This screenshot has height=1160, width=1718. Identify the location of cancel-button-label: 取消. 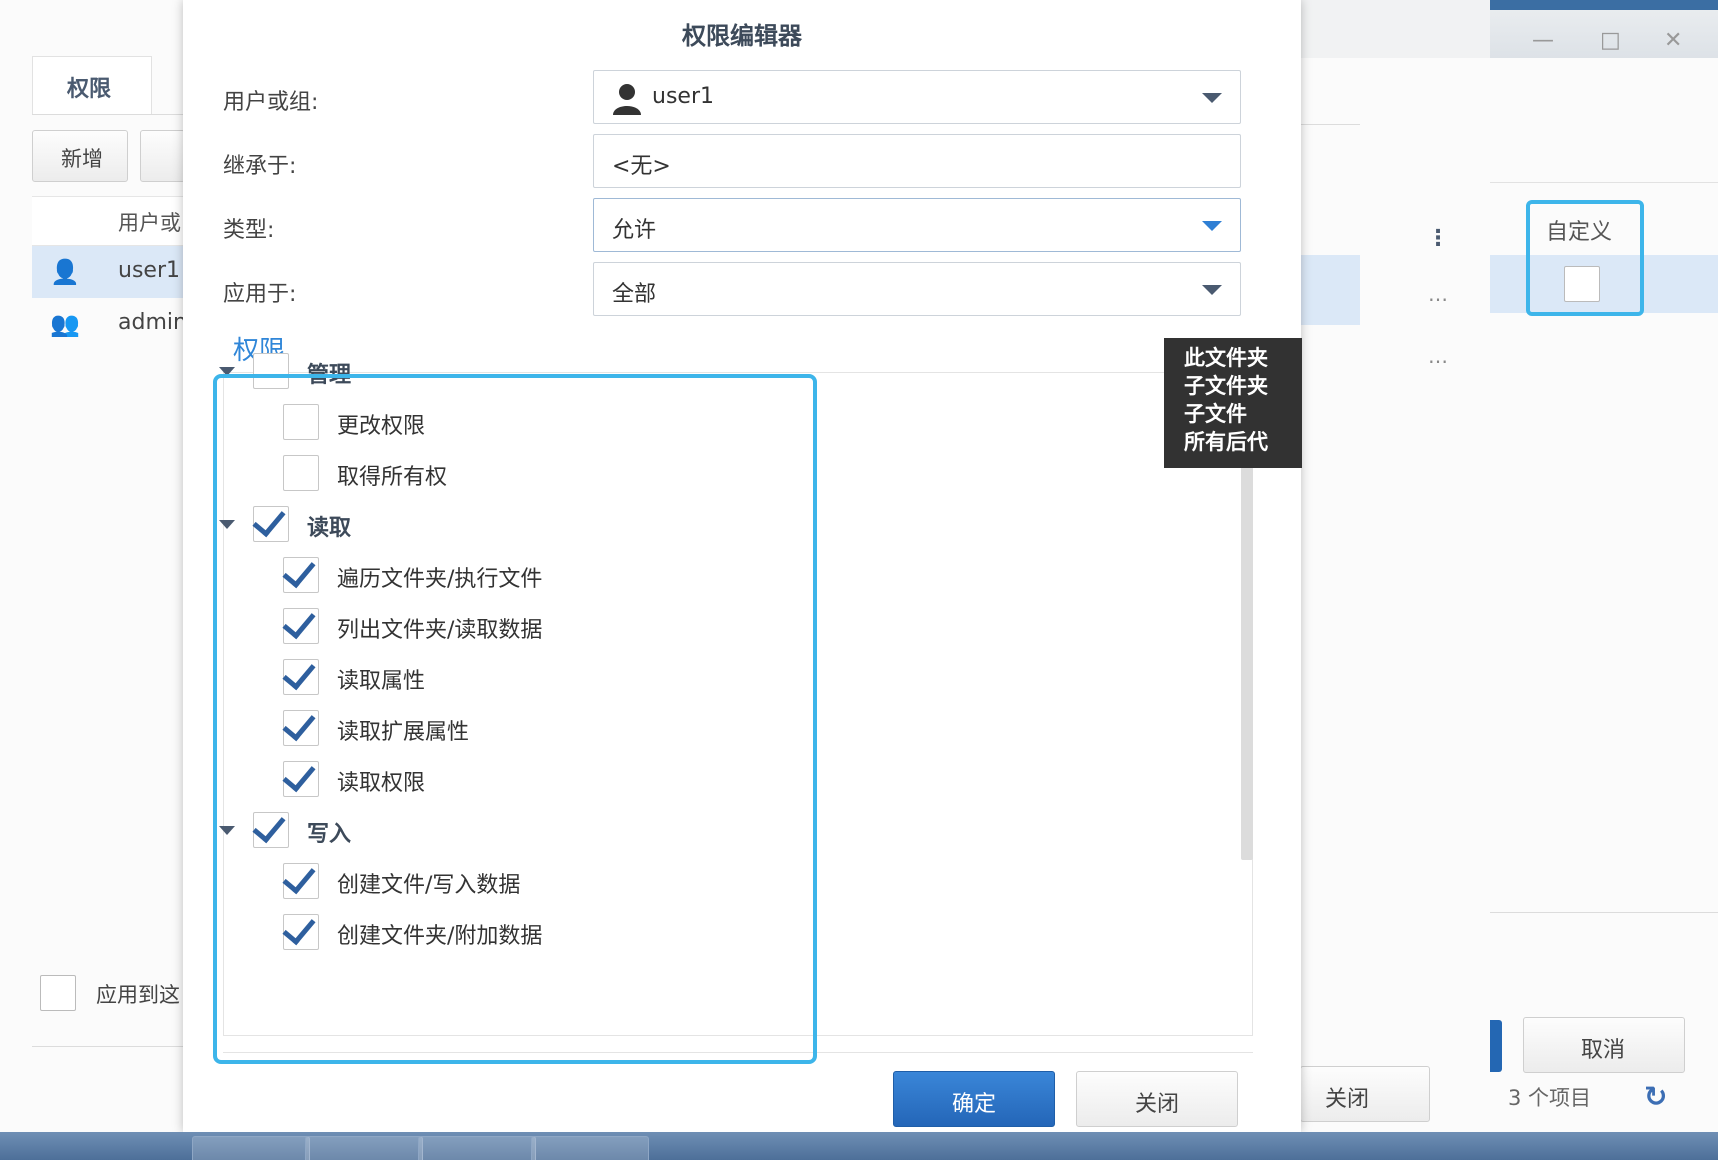
(1603, 1050).